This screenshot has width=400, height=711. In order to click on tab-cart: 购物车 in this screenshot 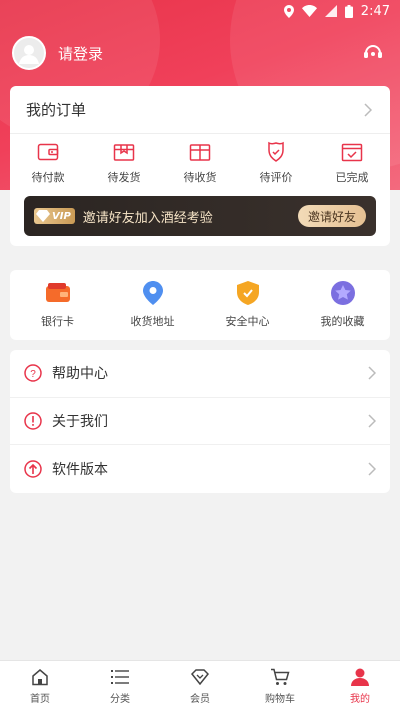, I will do `click(280, 686)`.